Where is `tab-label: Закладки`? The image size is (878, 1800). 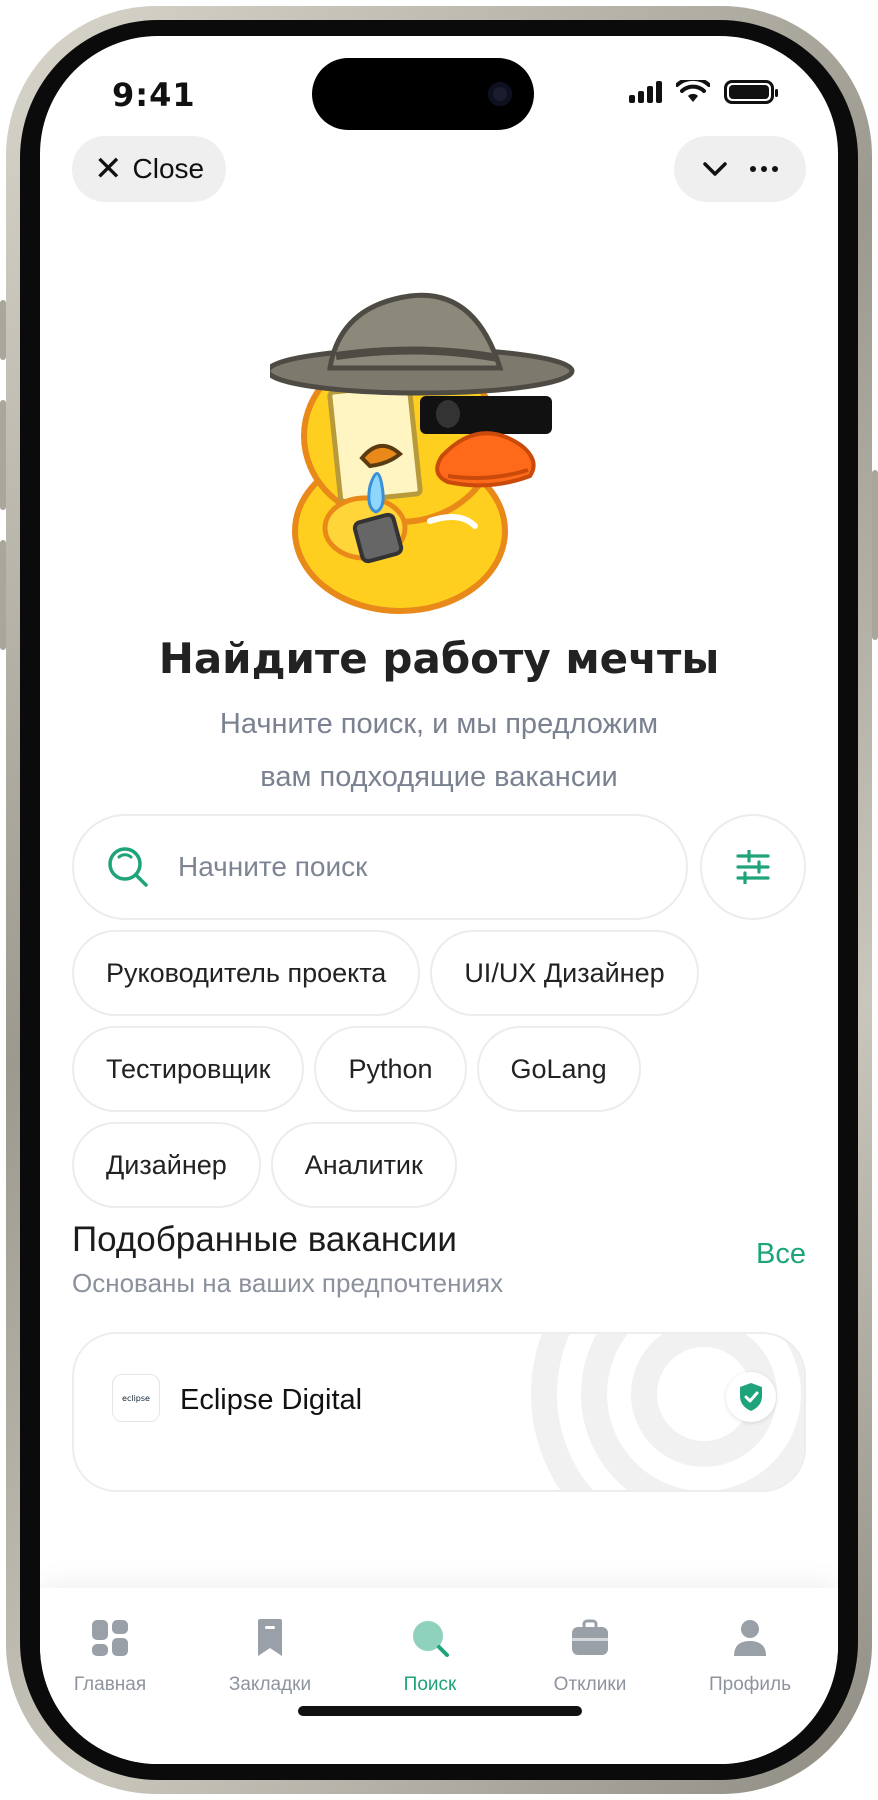
tab-label: Закладки is located at coordinates (270, 1684).